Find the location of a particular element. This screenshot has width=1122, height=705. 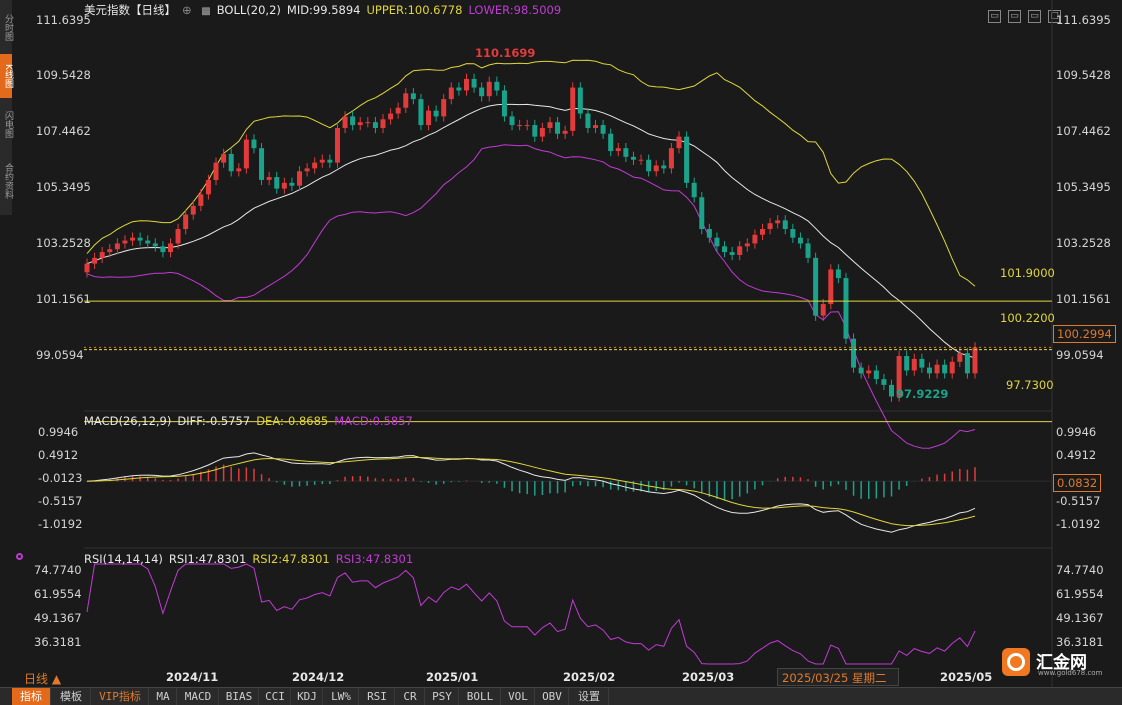

tab-indicators: 指标 is located at coordinates (31, 696).